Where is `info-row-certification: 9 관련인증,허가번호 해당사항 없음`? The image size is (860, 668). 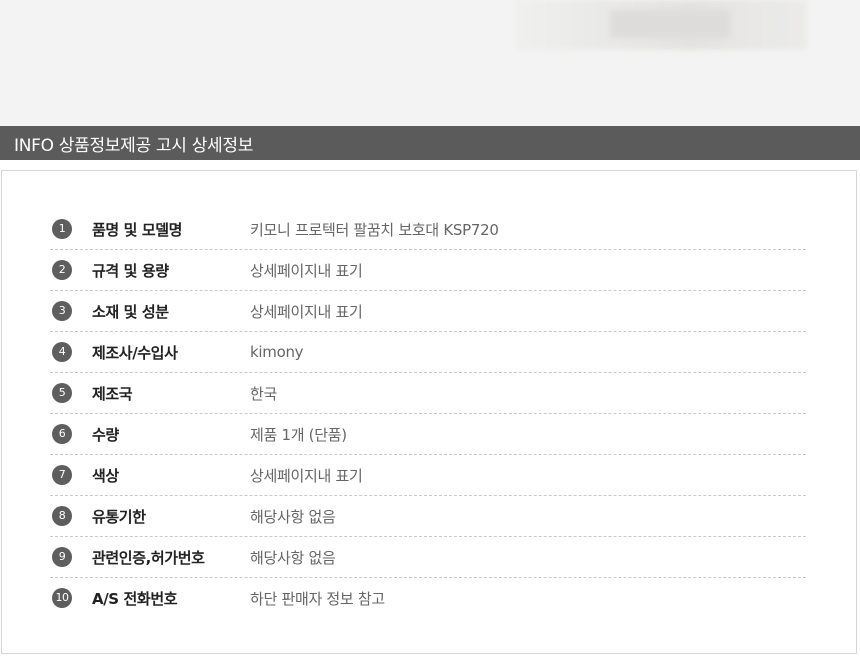
info-row-certification: 9 관련인증,허가번호 해당사항 없음 is located at coordinates (428, 557).